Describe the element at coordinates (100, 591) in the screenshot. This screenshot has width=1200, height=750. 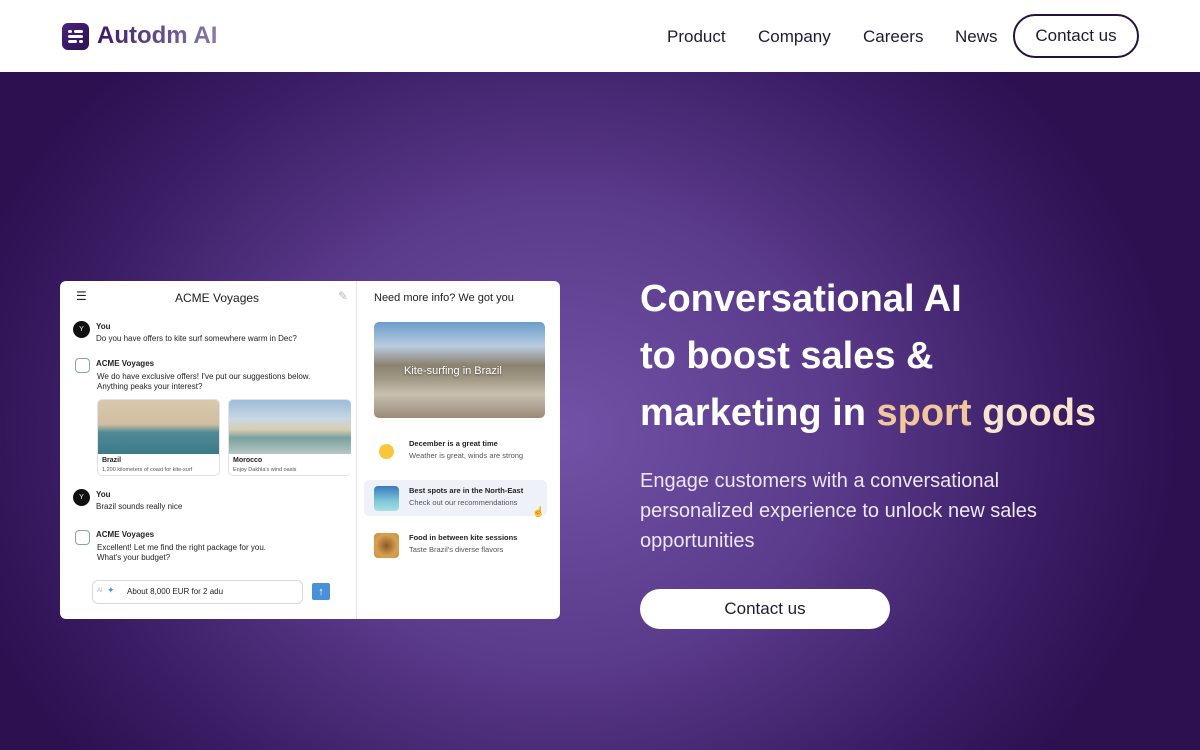
I see `ai-label: AI` at that location.